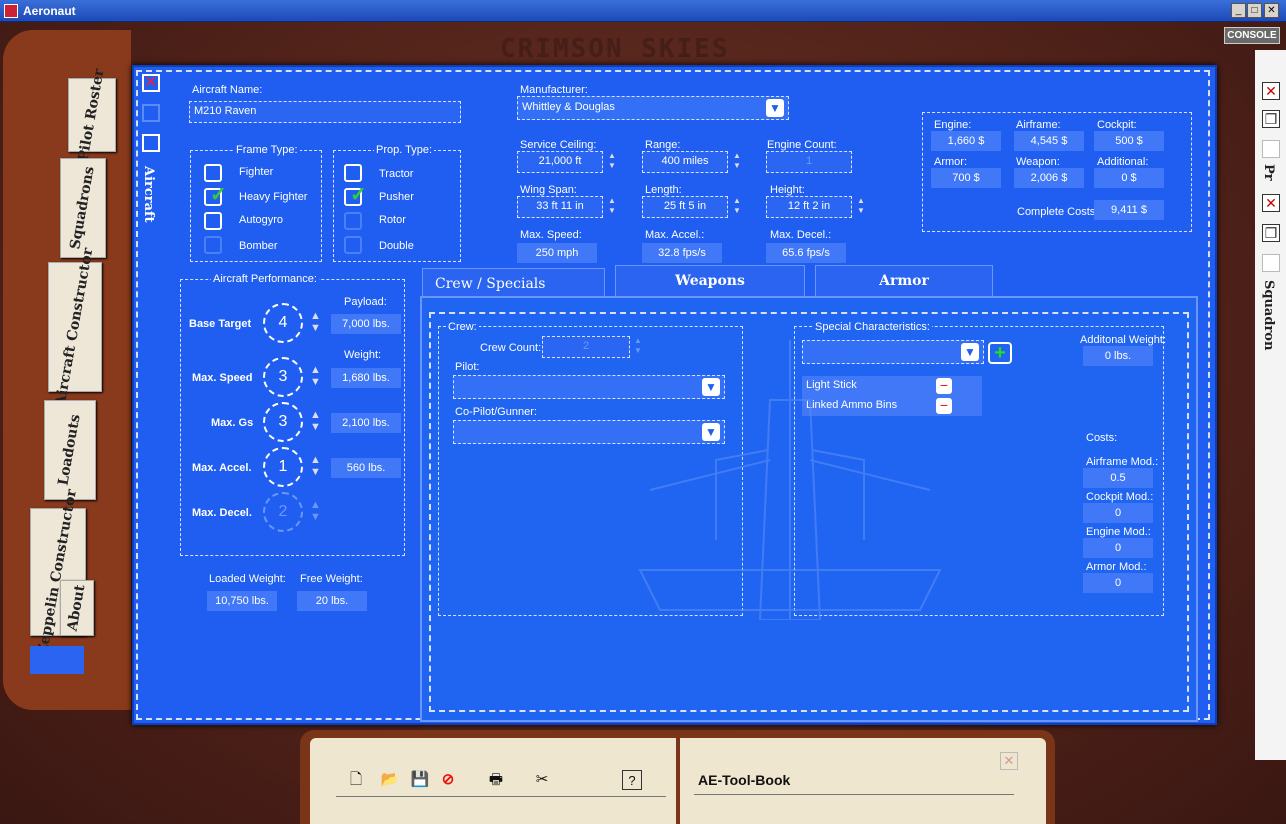 The height and width of the screenshot is (824, 1286). I want to click on max-gs-value: 3, so click(283, 422).